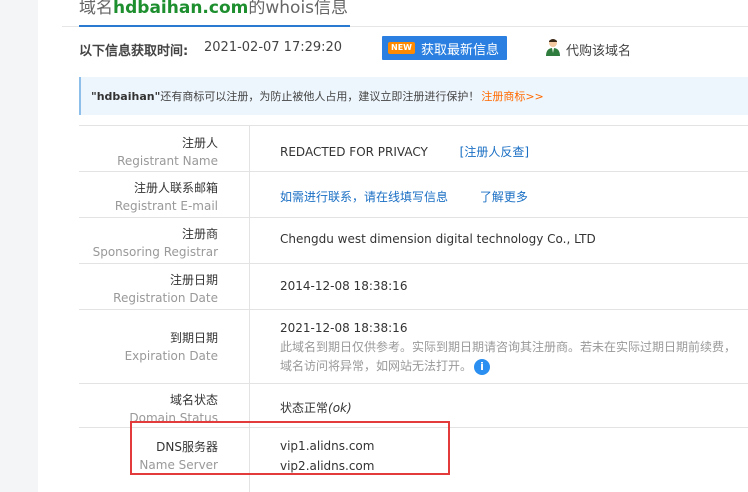 The image size is (748, 492). I want to click on domain-status-value: 状态正常, so click(304, 408).